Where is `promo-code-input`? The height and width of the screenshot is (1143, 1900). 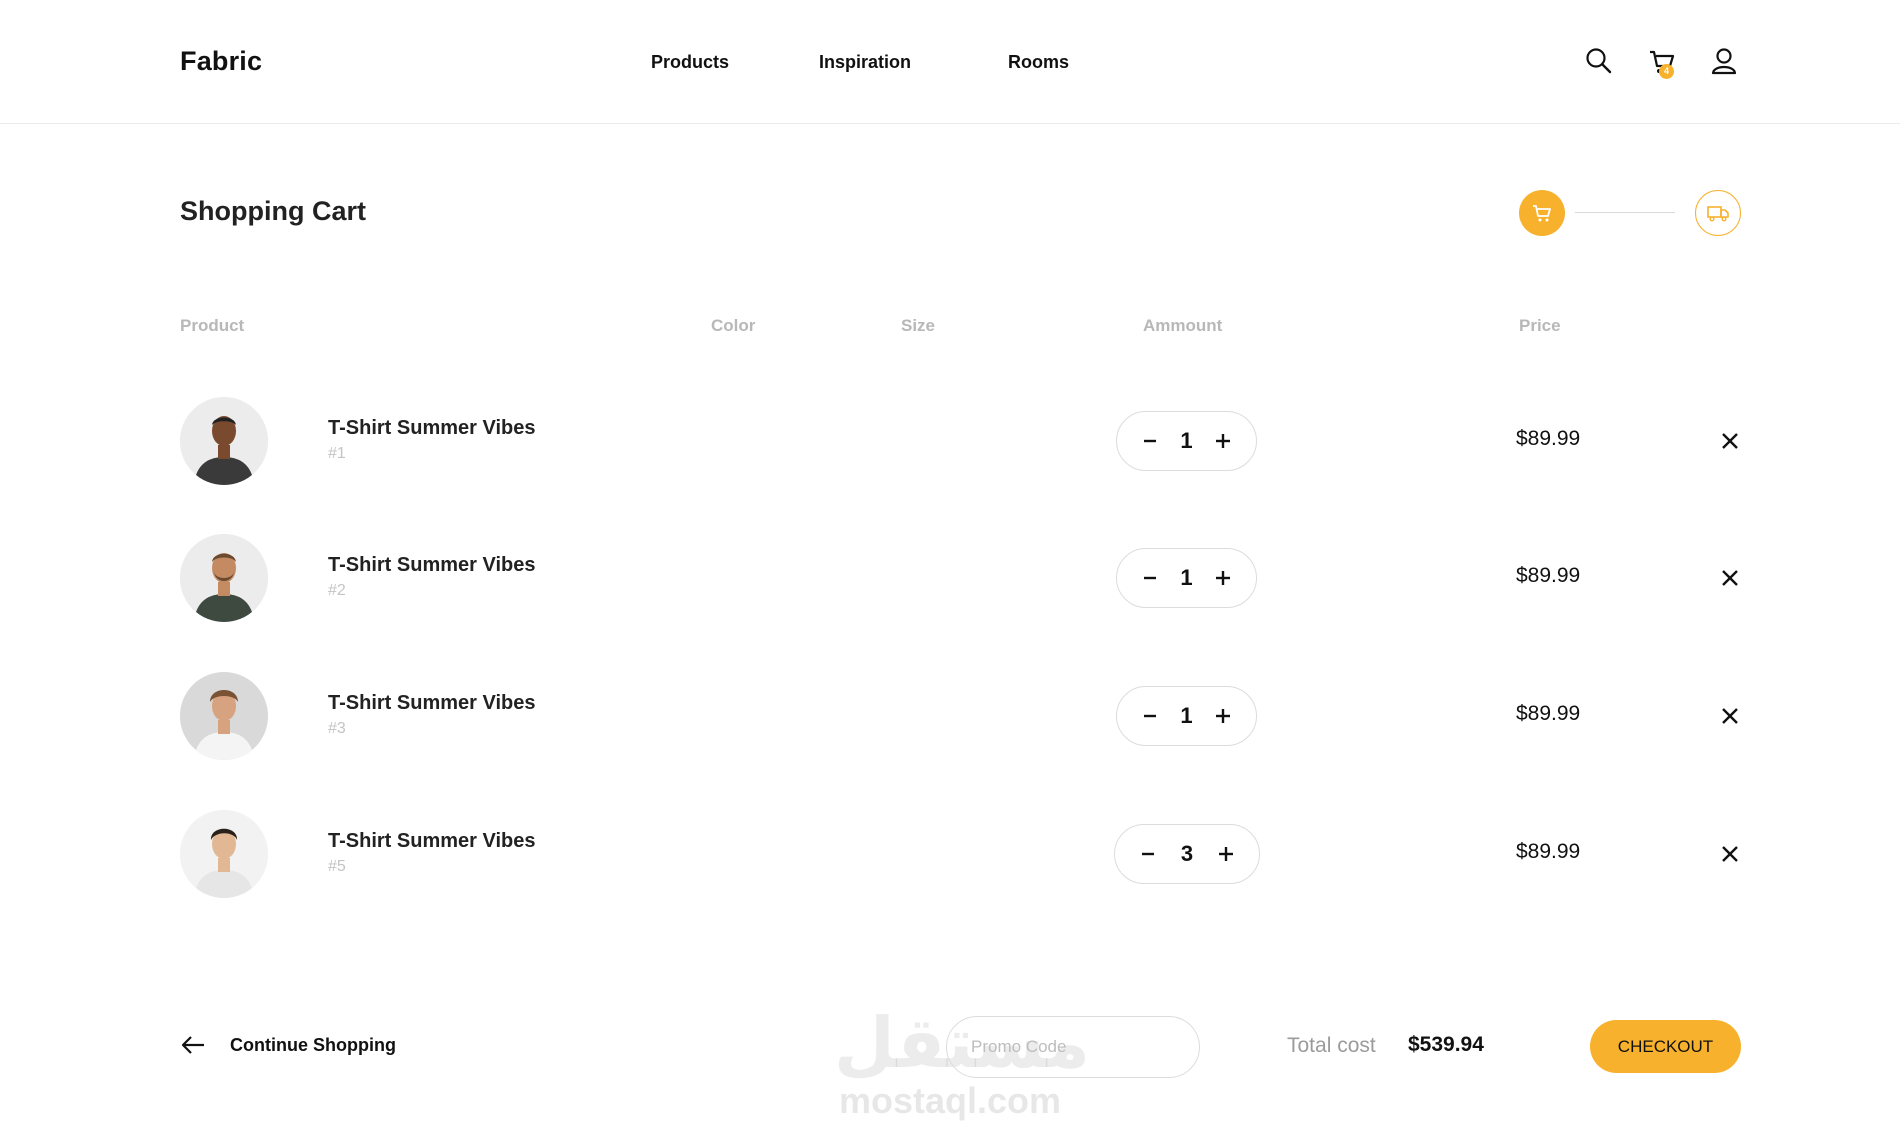 promo-code-input is located at coordinates (1073, 1047).